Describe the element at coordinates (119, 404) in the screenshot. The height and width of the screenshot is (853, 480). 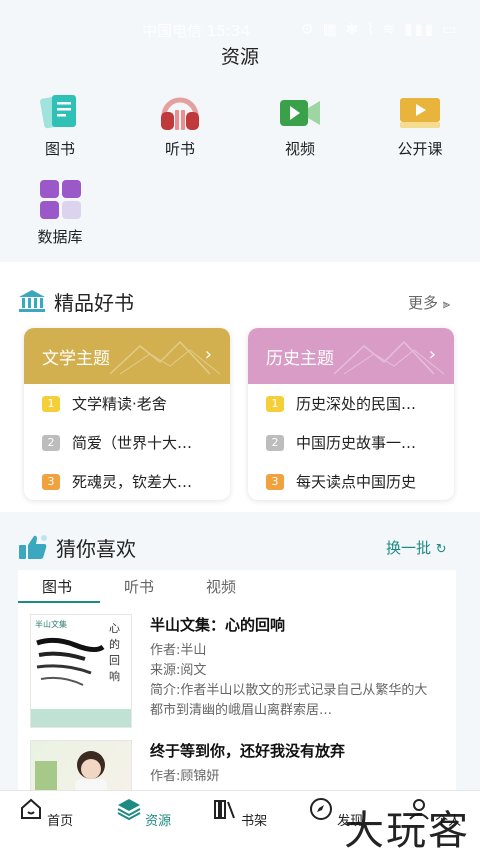
I see `book-title: 文学精读·老舍` at that location.